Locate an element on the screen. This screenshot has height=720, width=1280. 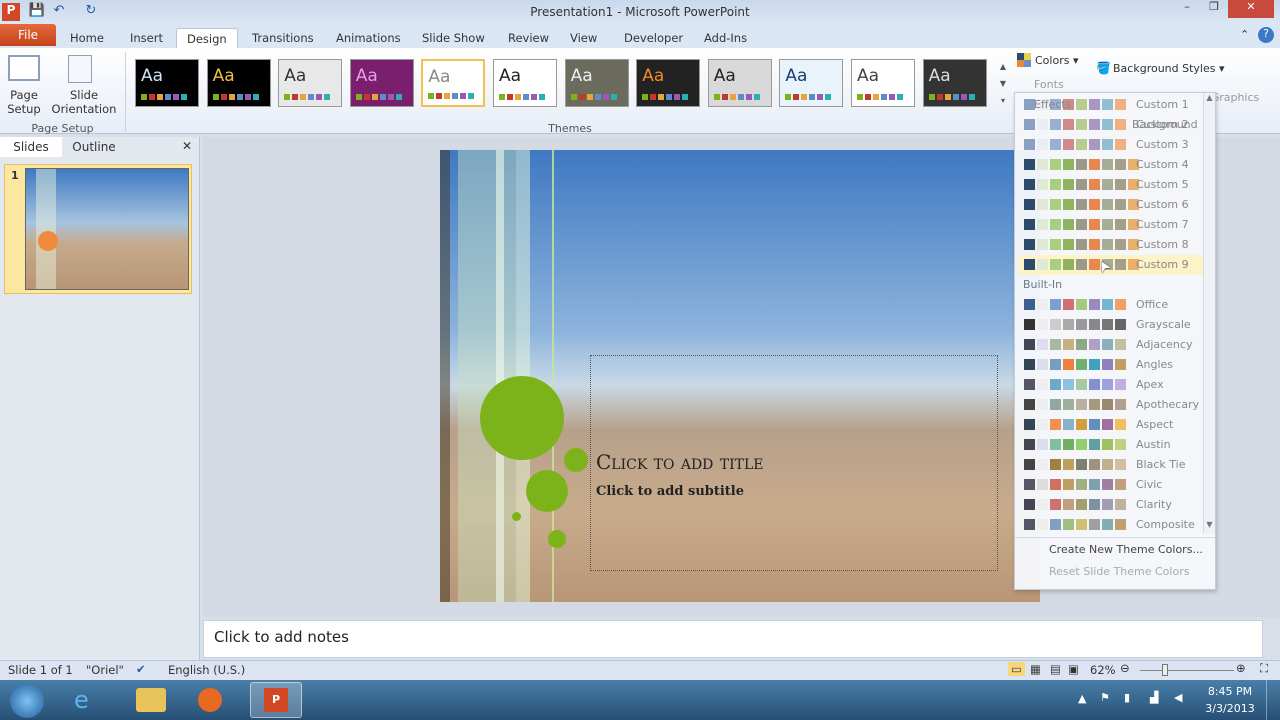
normal-view-icon: ▭ is located at coordinates (1016, 669).